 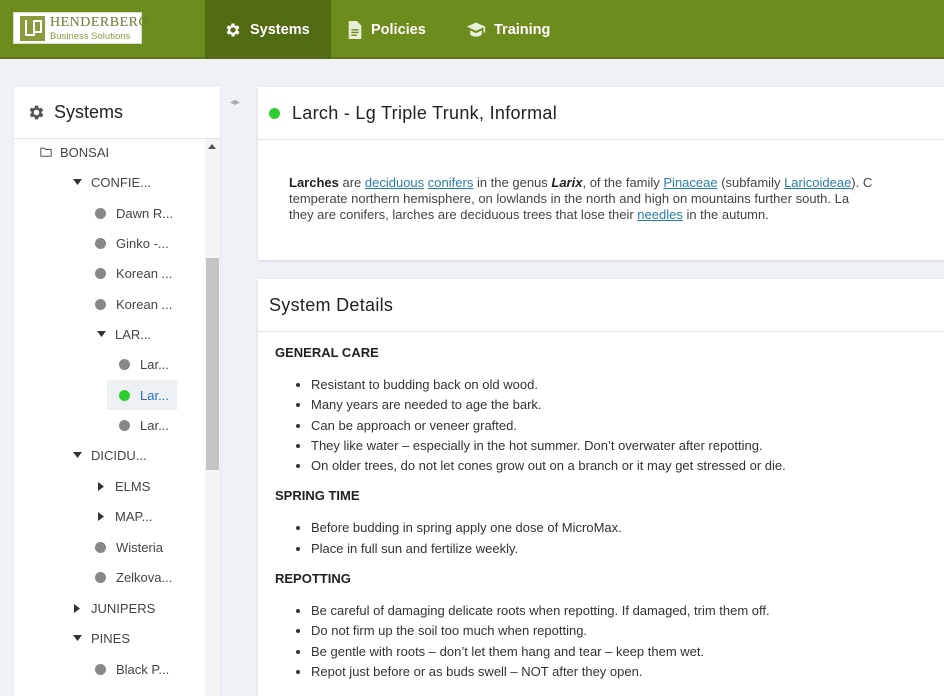 I want to click on intro-text: are, so click(x=351, y=182).